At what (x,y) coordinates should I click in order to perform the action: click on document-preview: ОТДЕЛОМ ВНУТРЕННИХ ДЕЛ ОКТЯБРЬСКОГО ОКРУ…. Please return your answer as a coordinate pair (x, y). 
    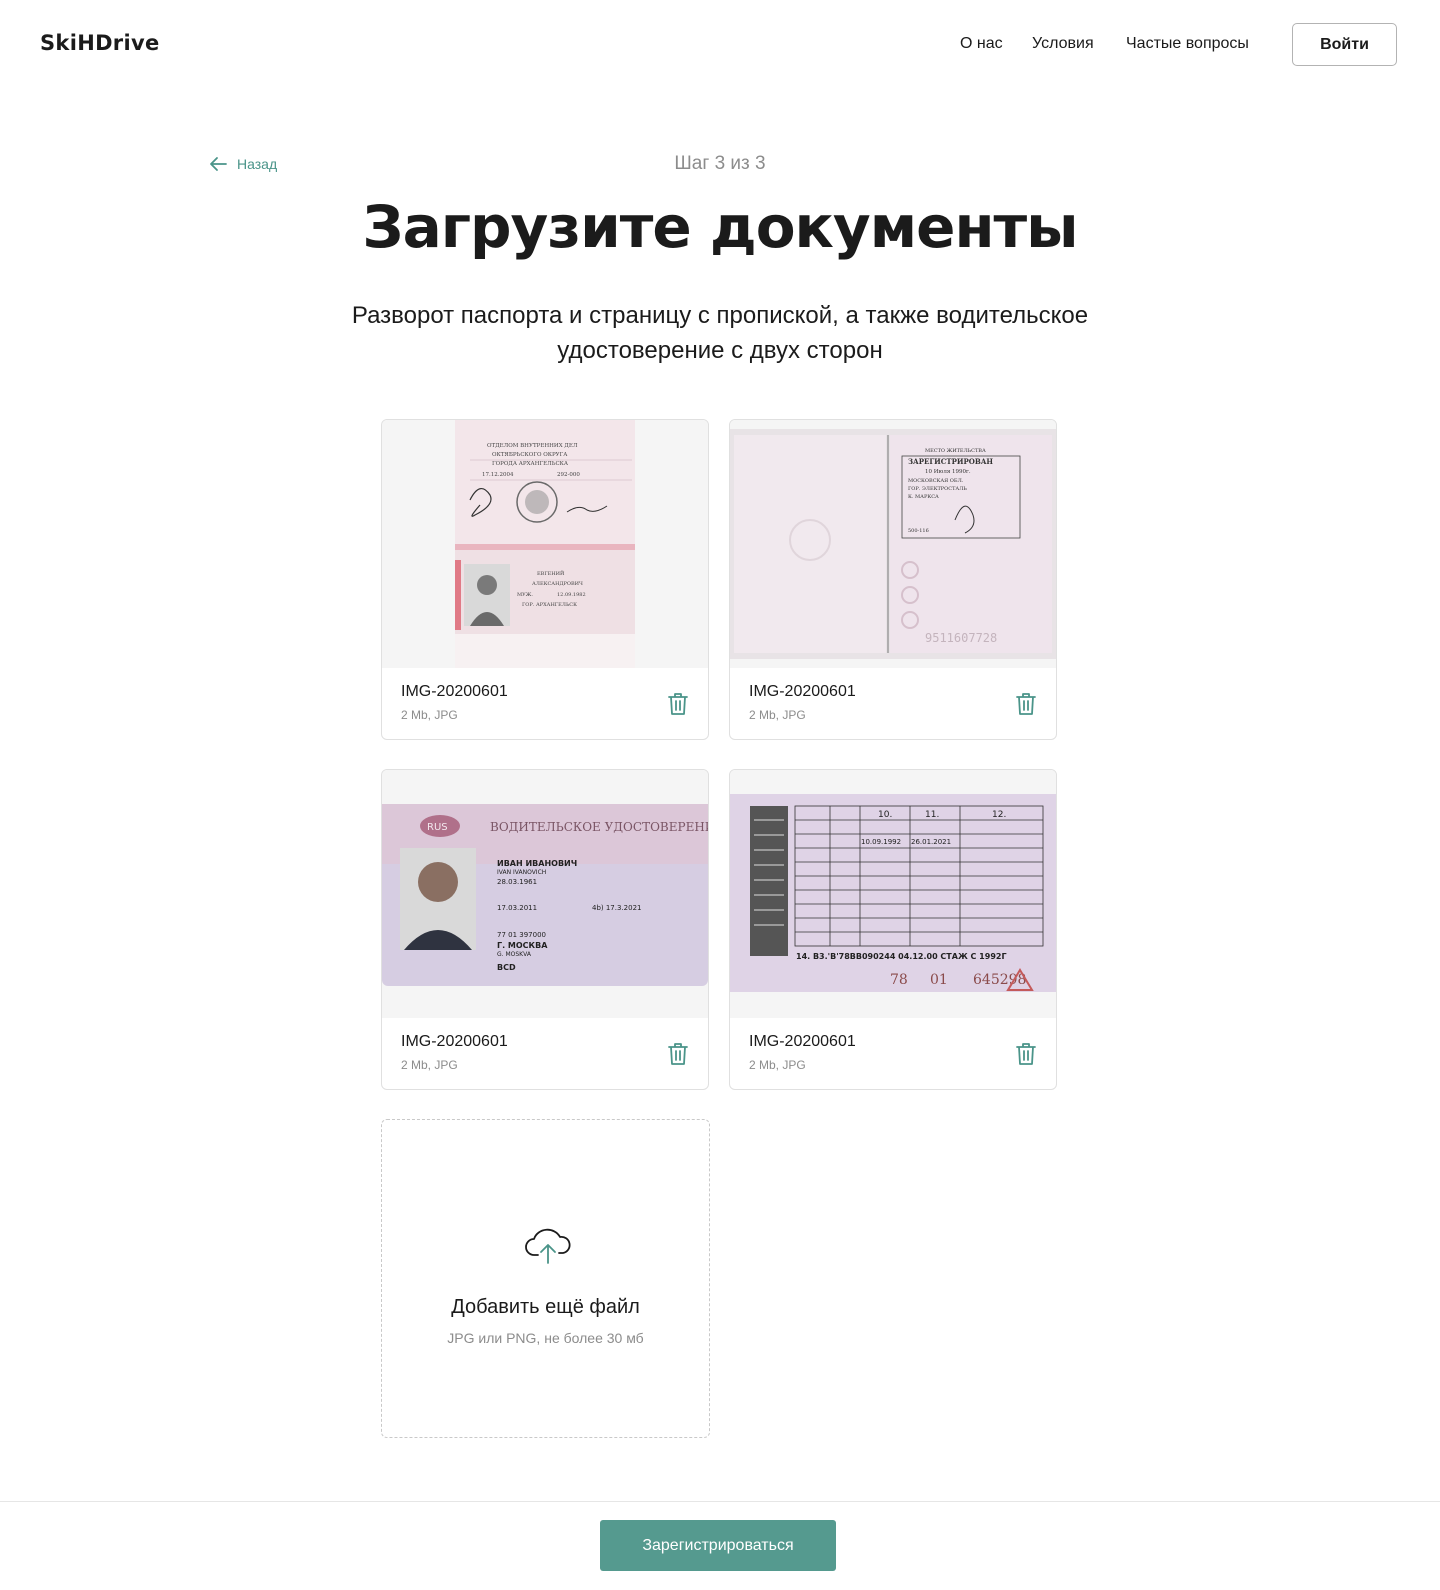
    Looking at the image, I should click on (545, 544).